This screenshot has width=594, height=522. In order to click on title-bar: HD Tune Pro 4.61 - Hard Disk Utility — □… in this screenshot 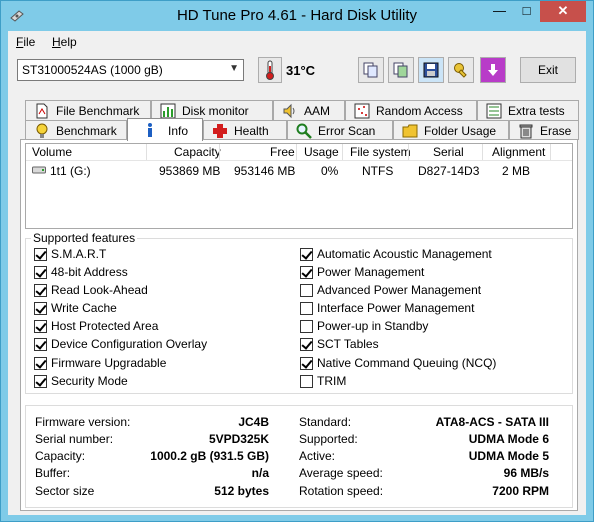, I will do `click(297, 16)`.